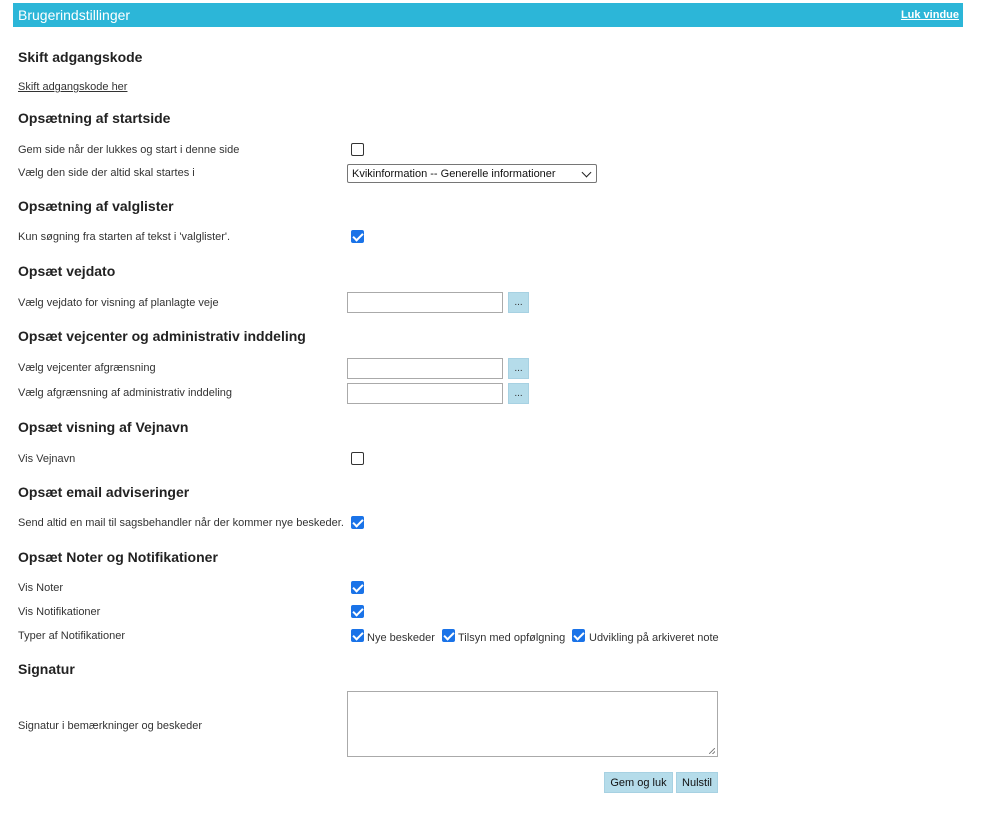  Describe the element at coordinates (94, 118) in the screenshot. I see `startpage-heading: Opsætning af startside` at that location.